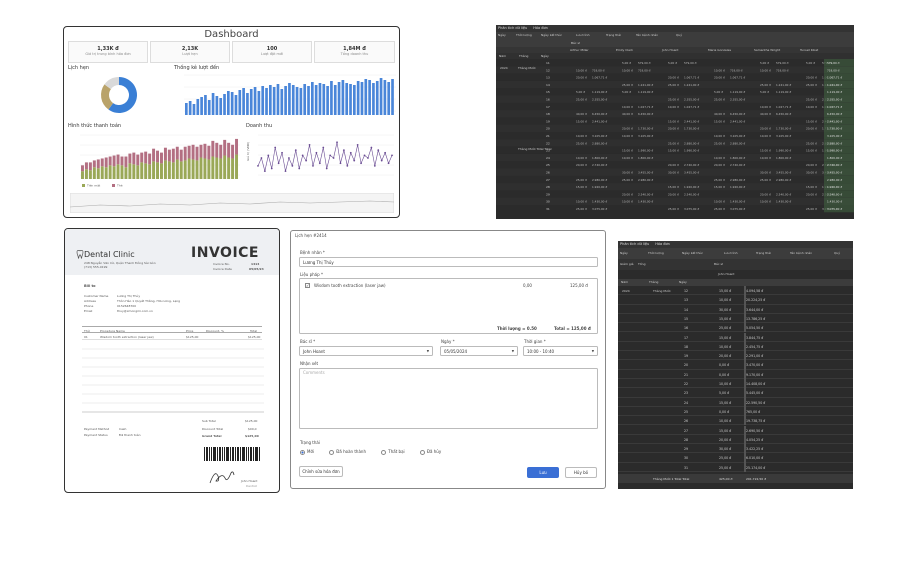  What do you see at coordinates (332, 452) in the screenshot?
I see `radio-completed` at bounding box center [332, 452].